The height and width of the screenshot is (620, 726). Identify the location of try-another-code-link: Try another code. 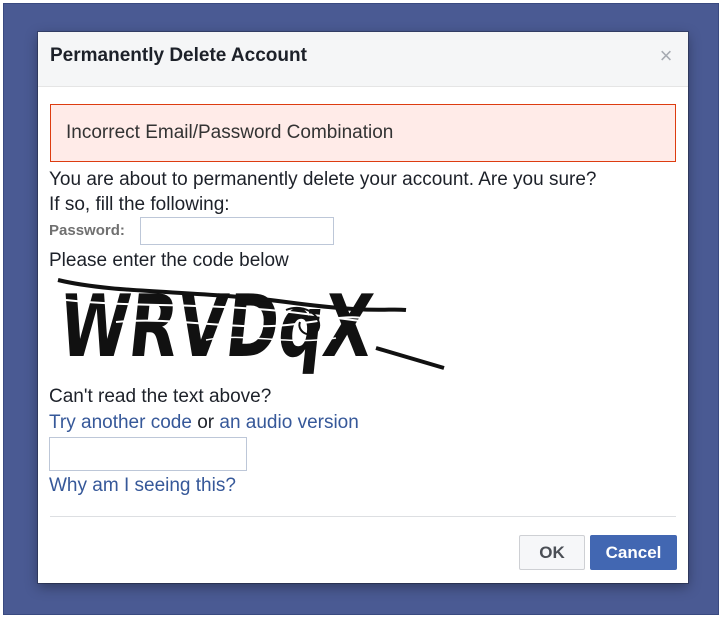
(120, 422).